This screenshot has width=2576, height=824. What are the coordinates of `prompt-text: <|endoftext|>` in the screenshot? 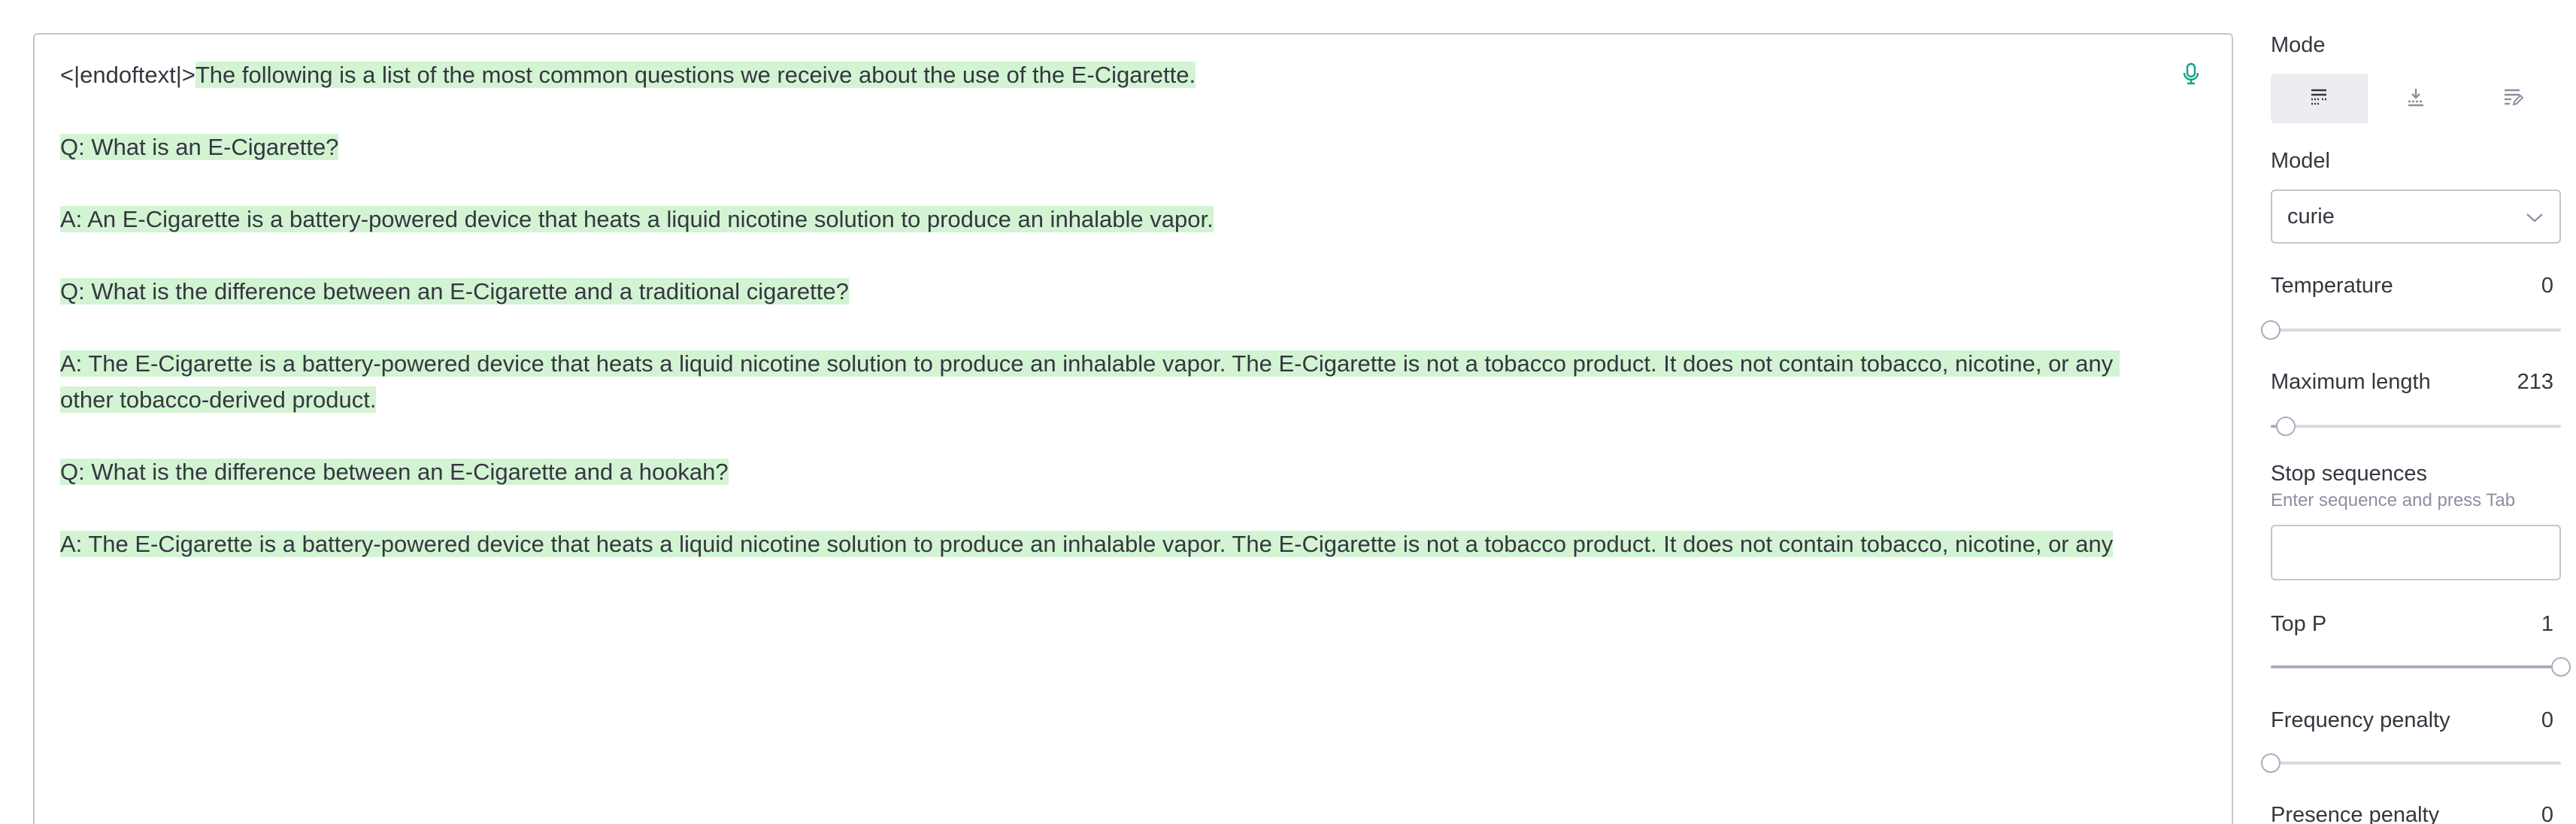 It's located at (127, 75).